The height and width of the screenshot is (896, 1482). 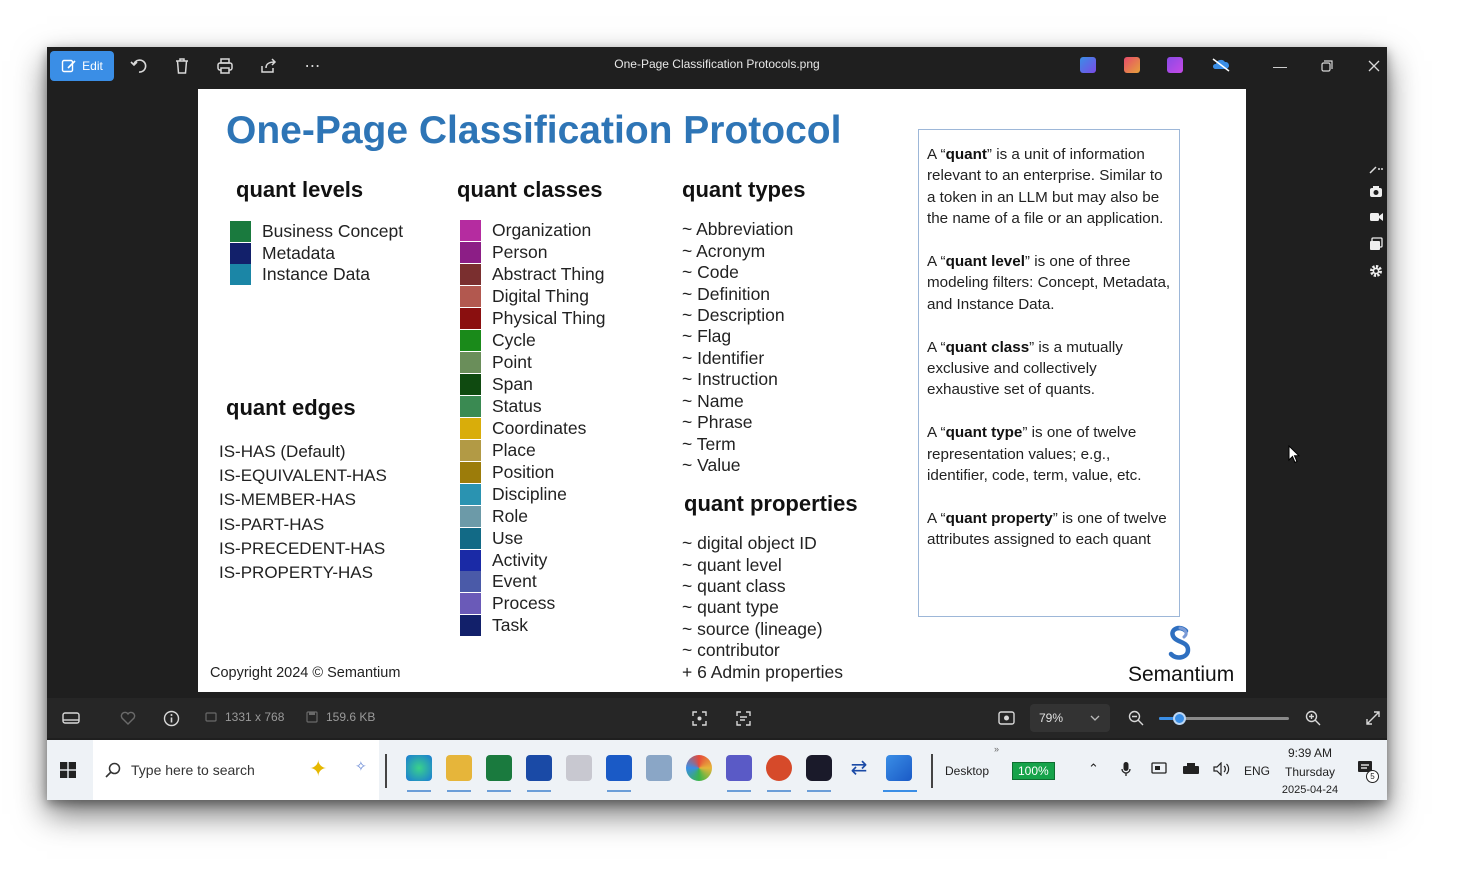 I want to click on definition-term: quant type, so click(x=984, y=433).